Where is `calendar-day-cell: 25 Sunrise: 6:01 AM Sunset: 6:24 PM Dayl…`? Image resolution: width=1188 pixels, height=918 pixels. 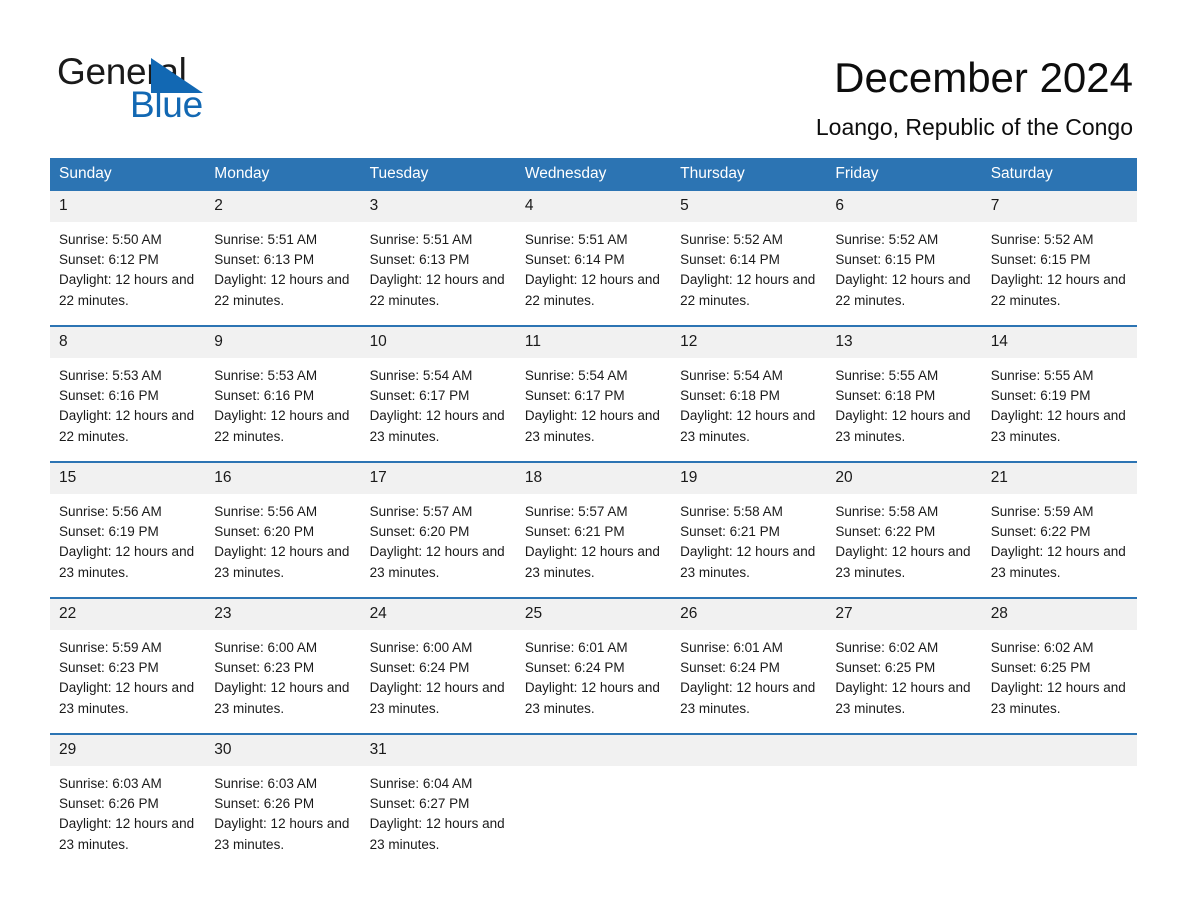 calendar-day-cell: 25 Sunrise: 6:01 AM Sunset: 6:24 PM Dayl… is located at coordinates (593, 665).